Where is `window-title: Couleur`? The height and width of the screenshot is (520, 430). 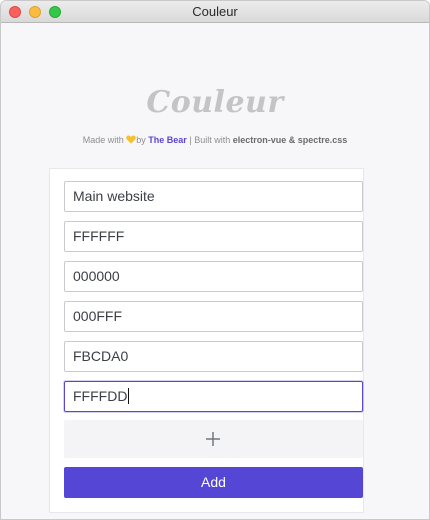
window-title: Couleur is located at coordinates (215, 11).